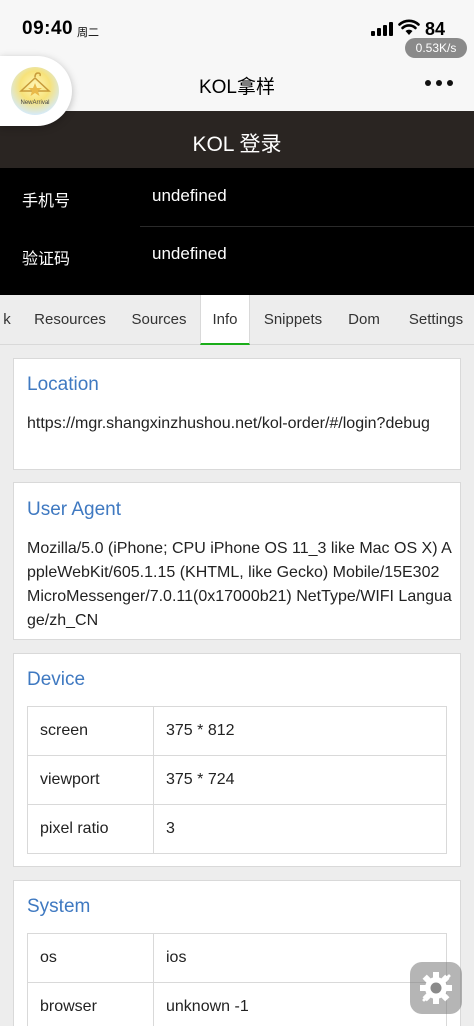 This screenshot has height=1026, width=474. I want to click on network-speed-badge: 0.53K/s, so click(436, 48).